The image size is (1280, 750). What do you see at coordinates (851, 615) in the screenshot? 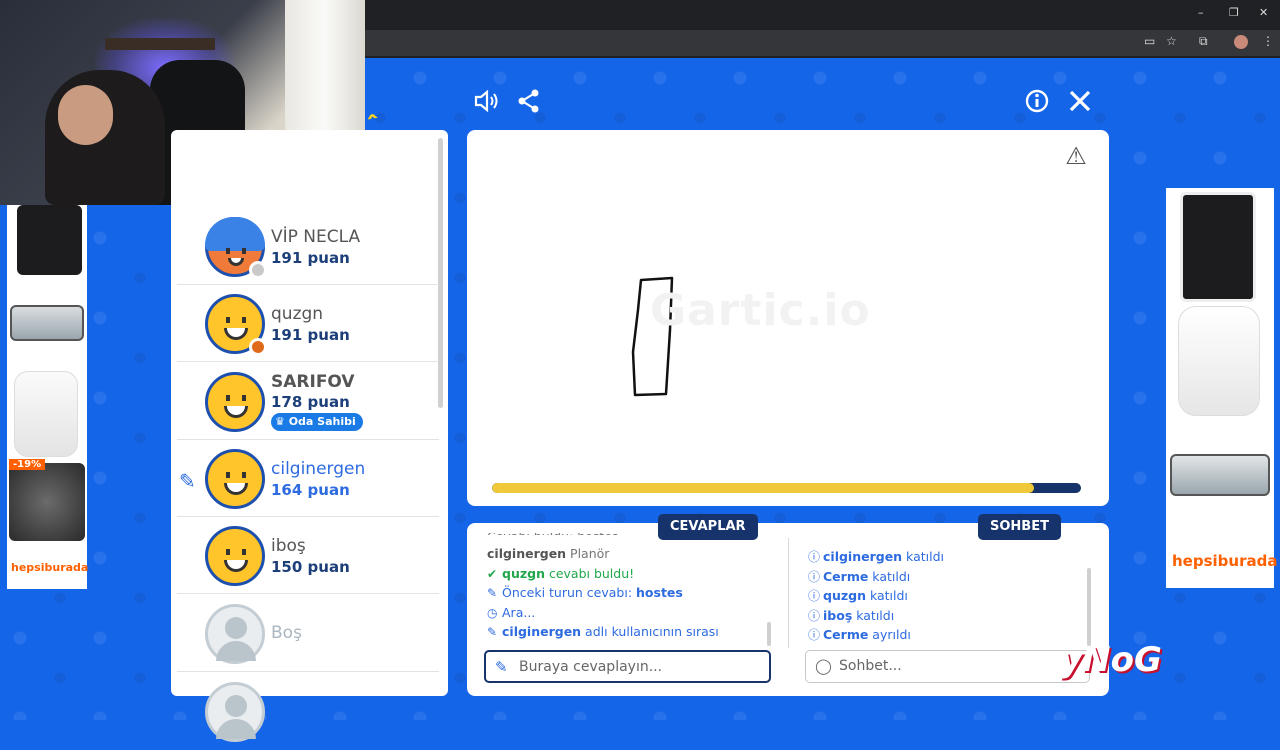
I see `list-item: ⓘ iboş katıldı` at bounding box center [851, 615].